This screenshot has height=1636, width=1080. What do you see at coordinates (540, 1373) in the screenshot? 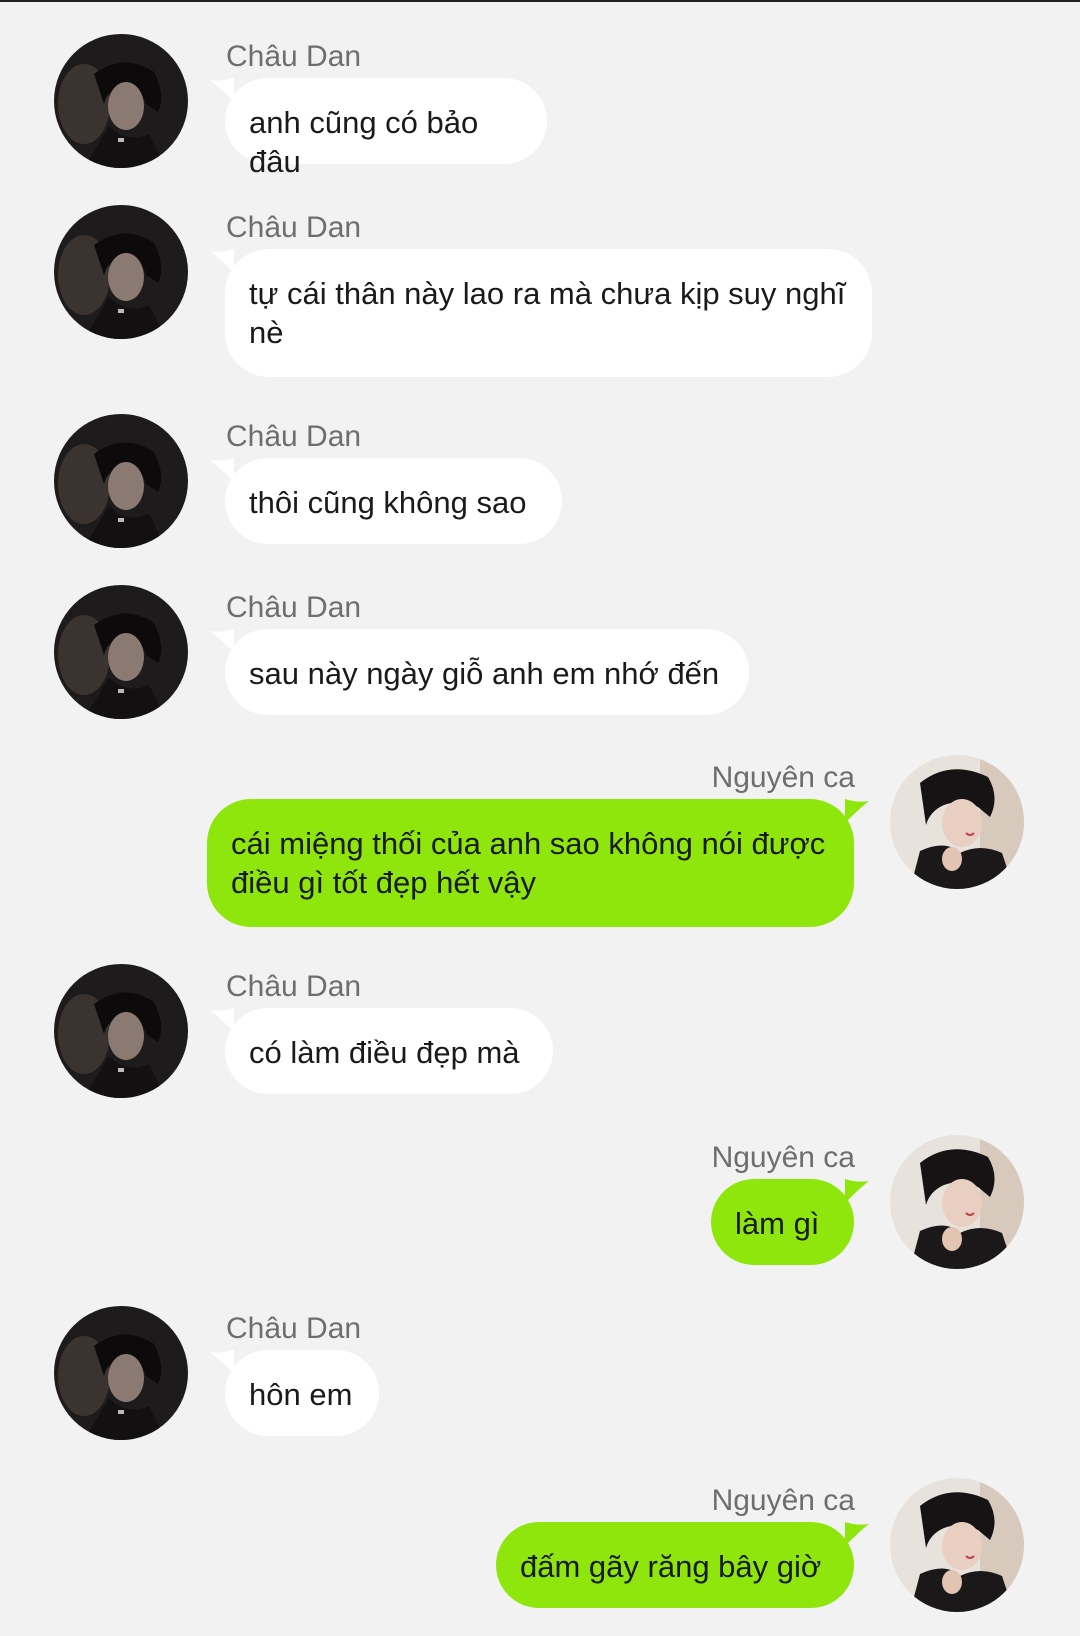
I see `message-row: Châu Dan hôn em` at bounding box center [540, 1373].